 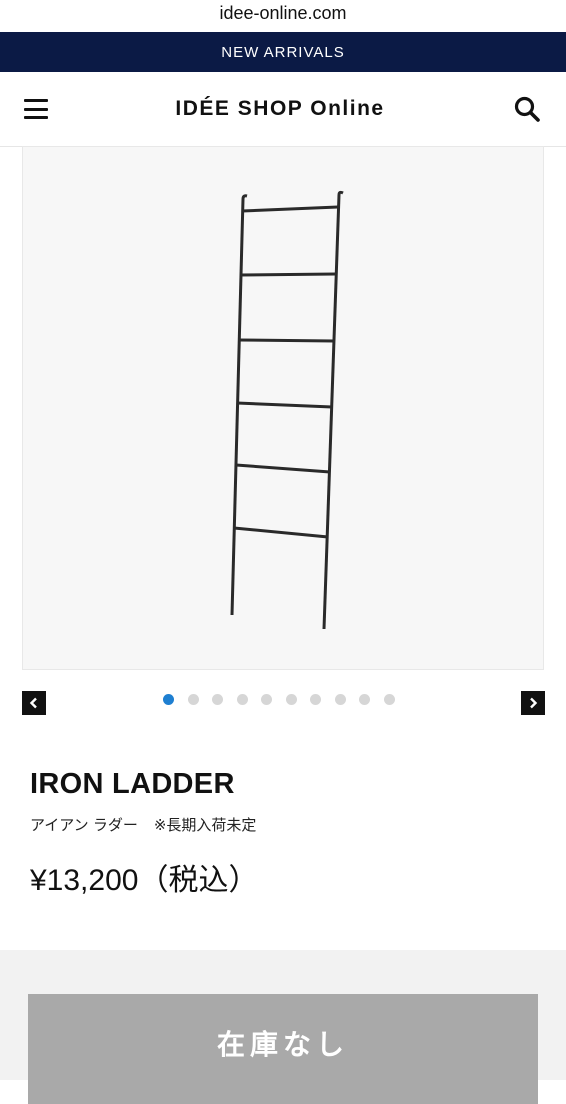 I want to click on promo-banner-label: NEW ARRIVALS, so click(x=283, y=52).